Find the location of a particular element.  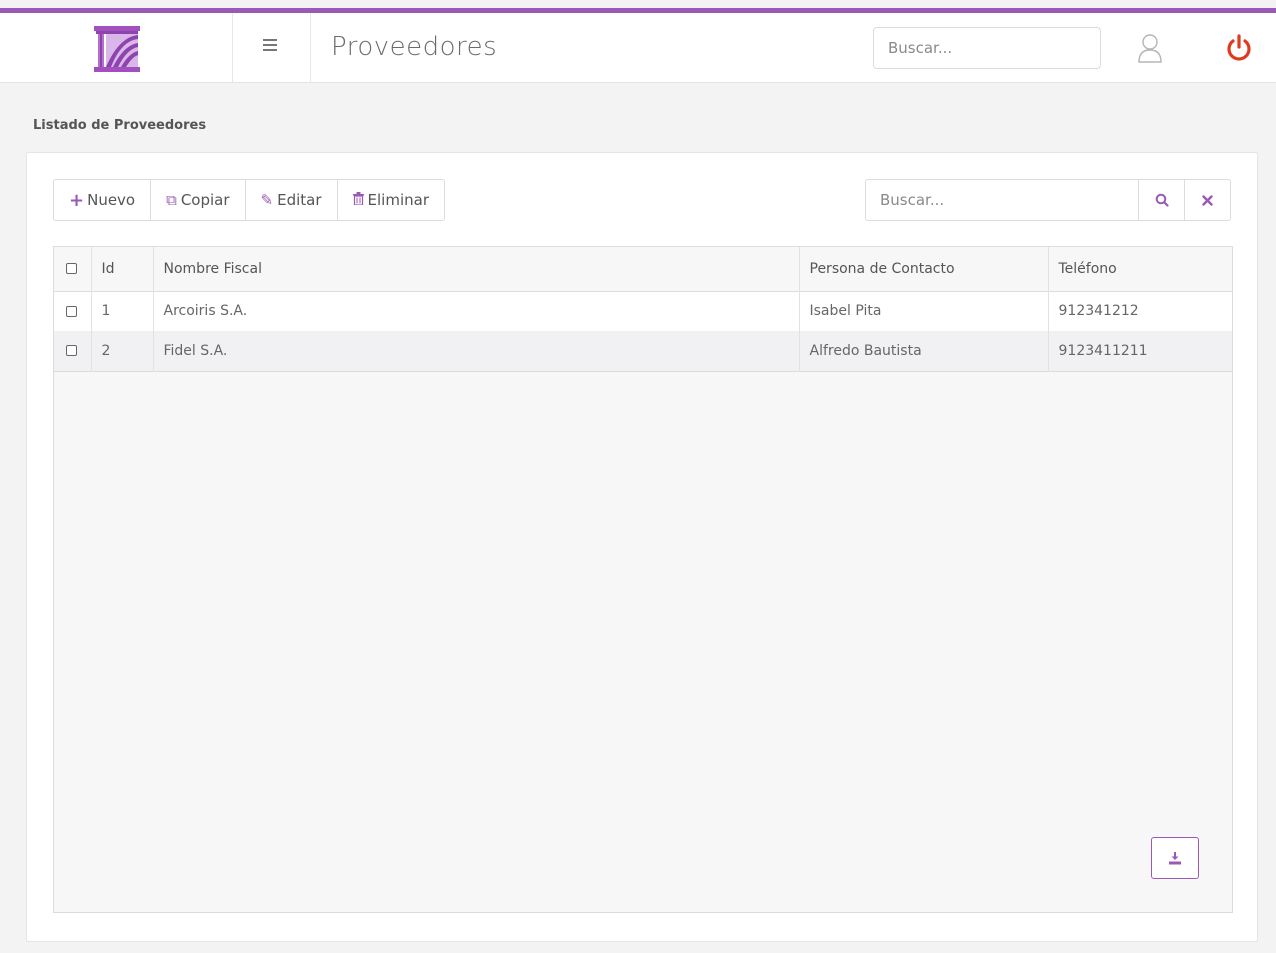

logo-area is located at coordinates (116, 48).